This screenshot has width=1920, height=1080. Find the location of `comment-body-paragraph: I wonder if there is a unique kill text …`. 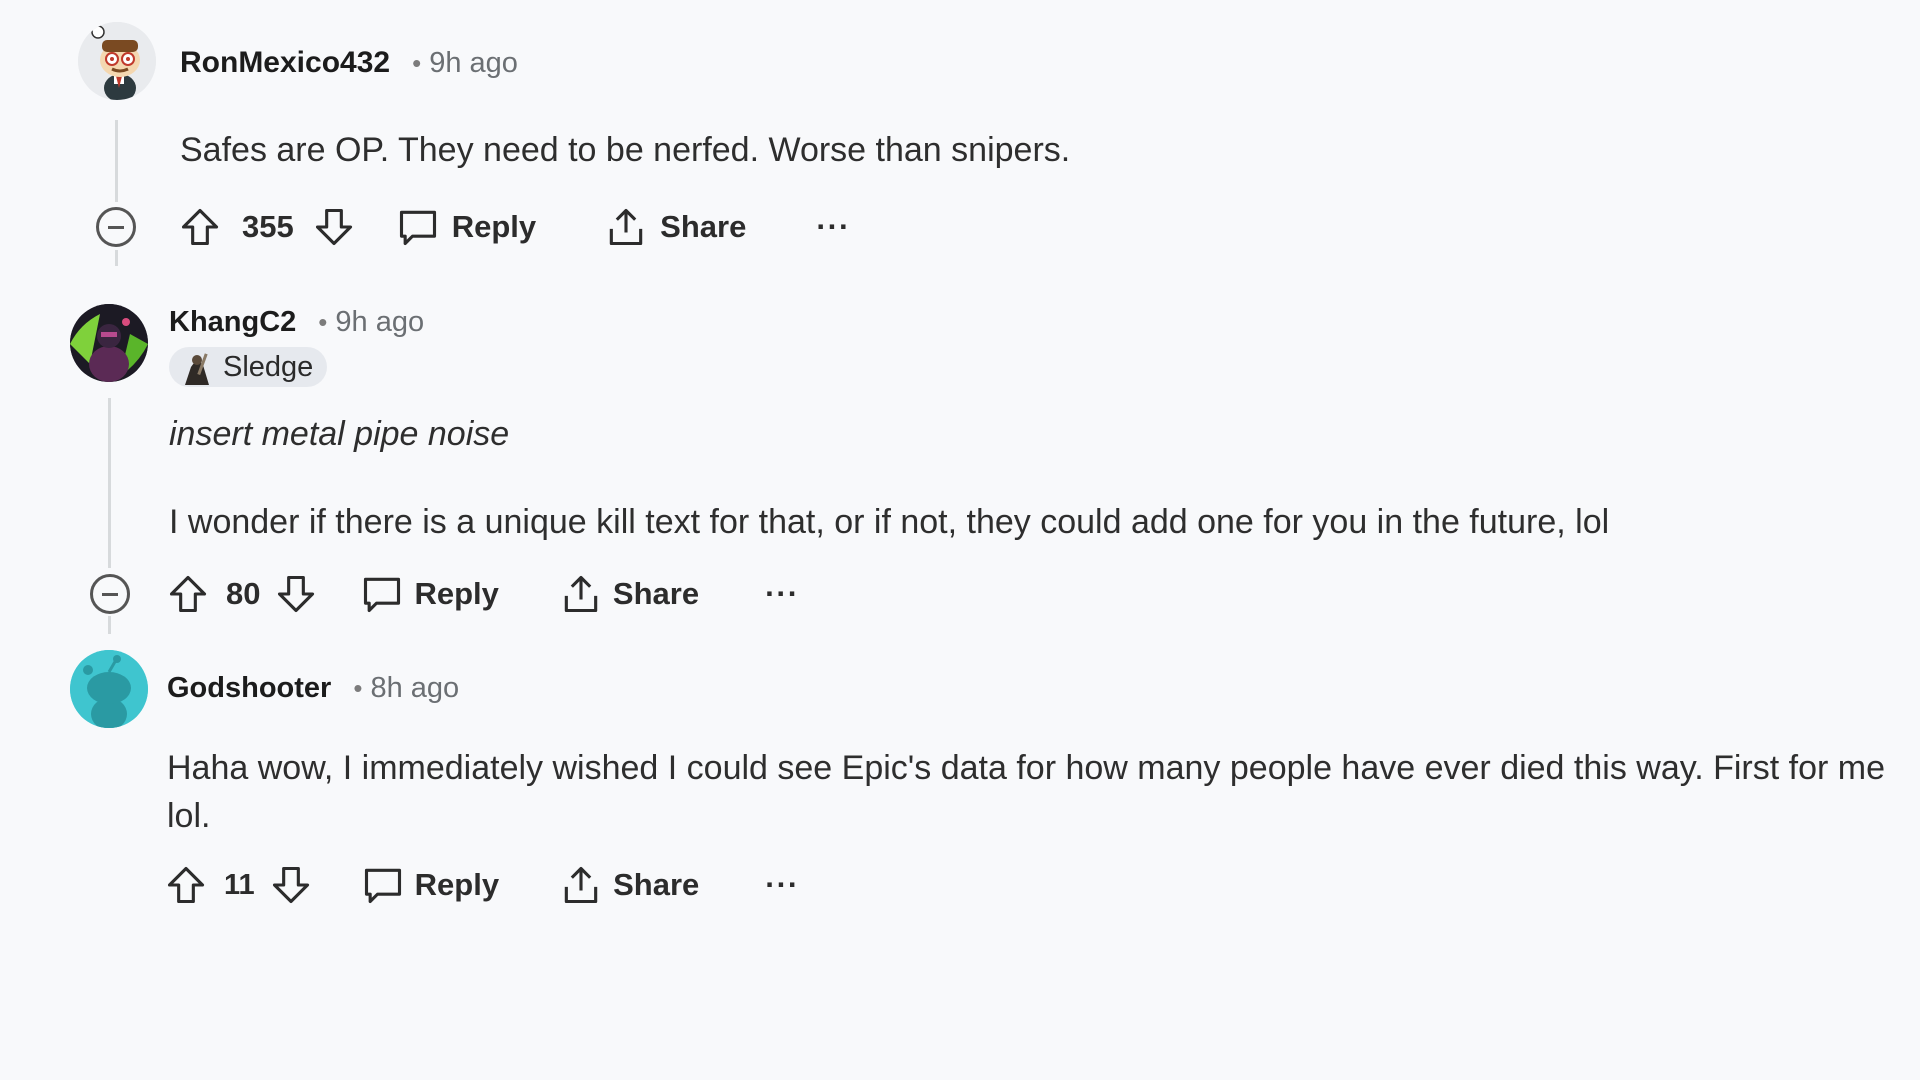

comment-body-paragraph: I wonder if there is a unique kill text … is located at coordinates (889, 522).